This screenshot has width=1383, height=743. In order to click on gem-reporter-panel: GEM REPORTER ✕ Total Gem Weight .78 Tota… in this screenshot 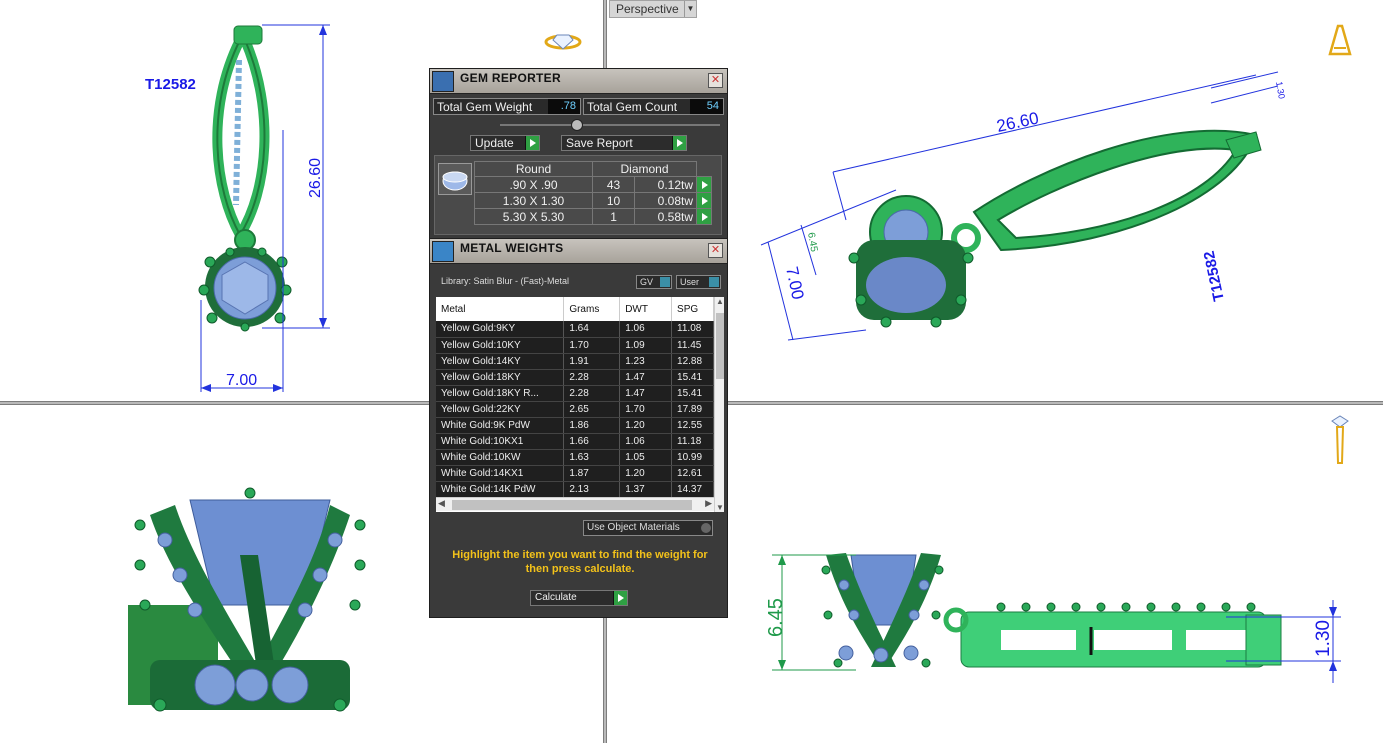, I will do `click(578, 154)`.